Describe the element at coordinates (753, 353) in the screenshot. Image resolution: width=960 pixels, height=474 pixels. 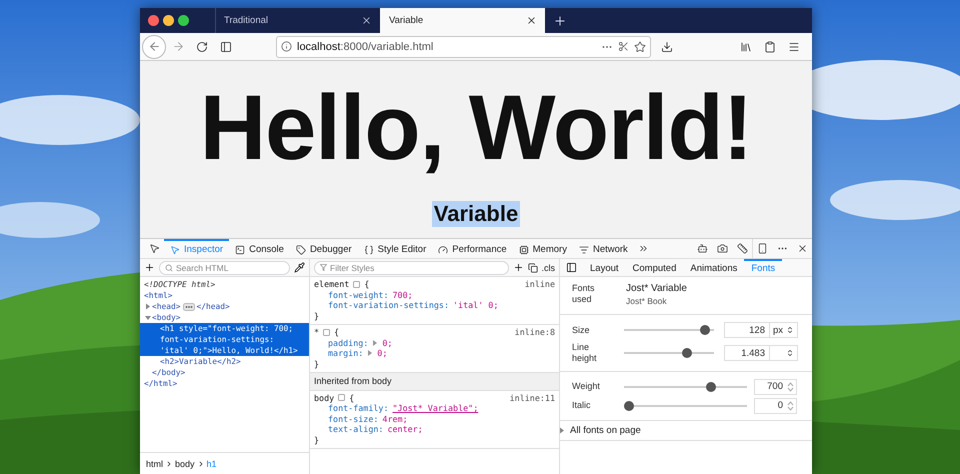
I see `value-text: 1.483` at that location.